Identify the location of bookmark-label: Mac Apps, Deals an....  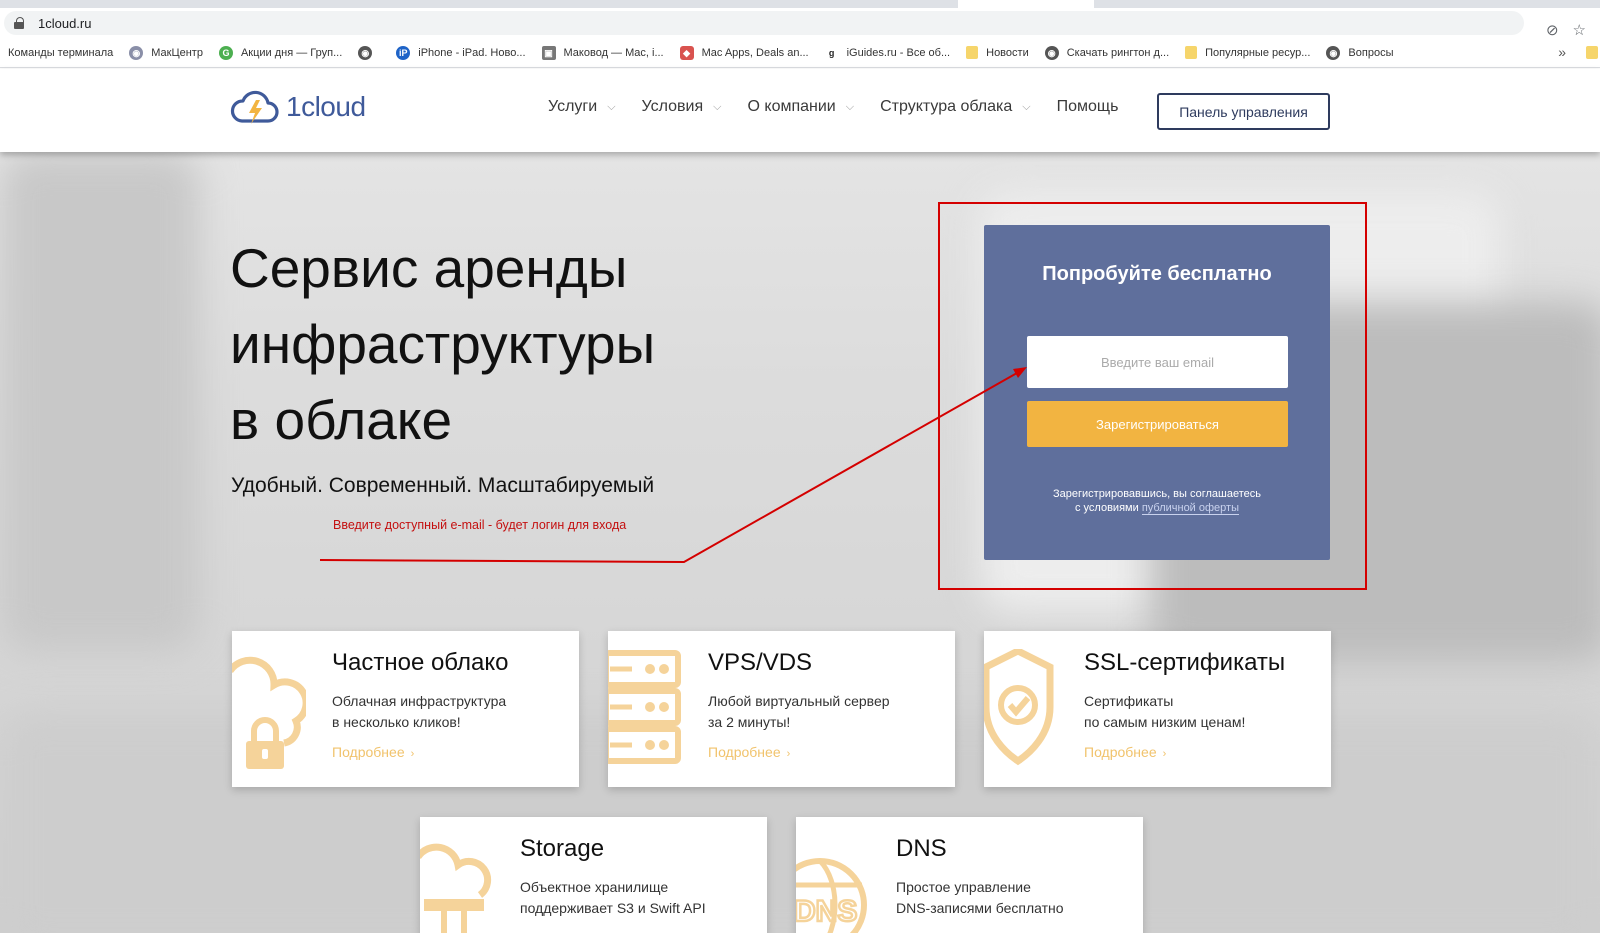
(755, 52).